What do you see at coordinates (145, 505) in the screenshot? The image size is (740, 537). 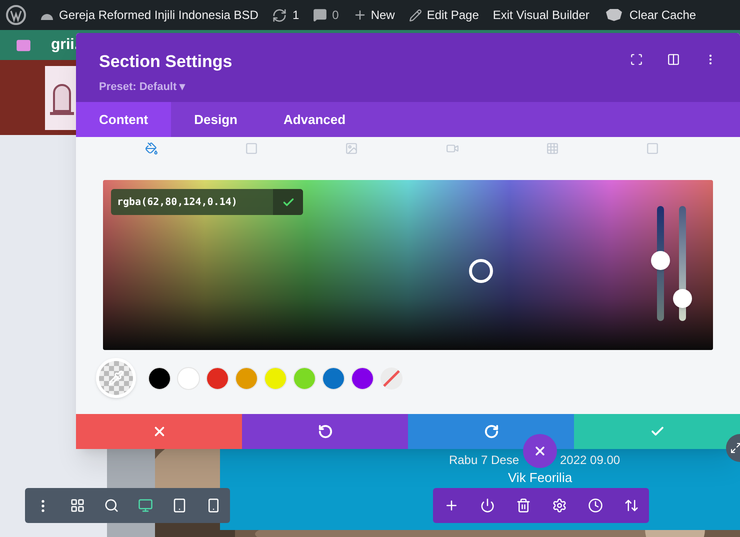 I see `desktop-icon` at bounding box center [145, 505].